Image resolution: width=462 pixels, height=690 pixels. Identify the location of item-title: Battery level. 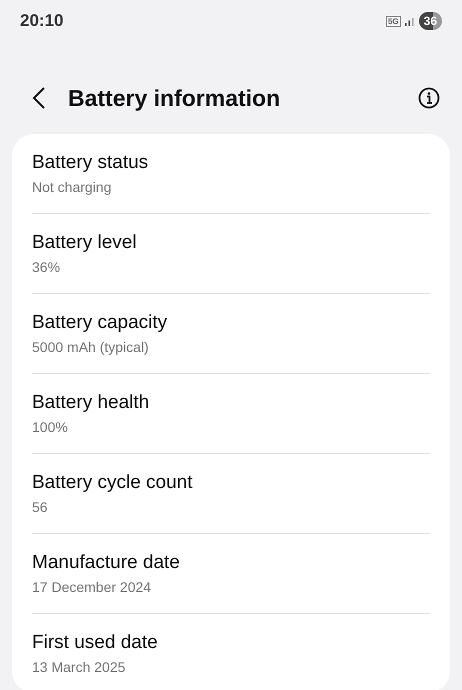
(85, 243).